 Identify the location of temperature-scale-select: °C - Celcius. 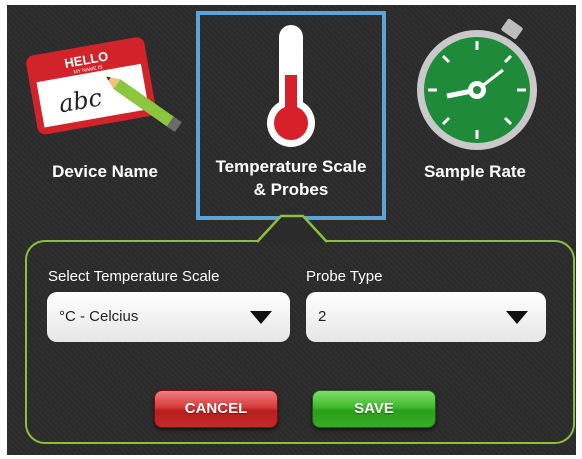
(168, 317).